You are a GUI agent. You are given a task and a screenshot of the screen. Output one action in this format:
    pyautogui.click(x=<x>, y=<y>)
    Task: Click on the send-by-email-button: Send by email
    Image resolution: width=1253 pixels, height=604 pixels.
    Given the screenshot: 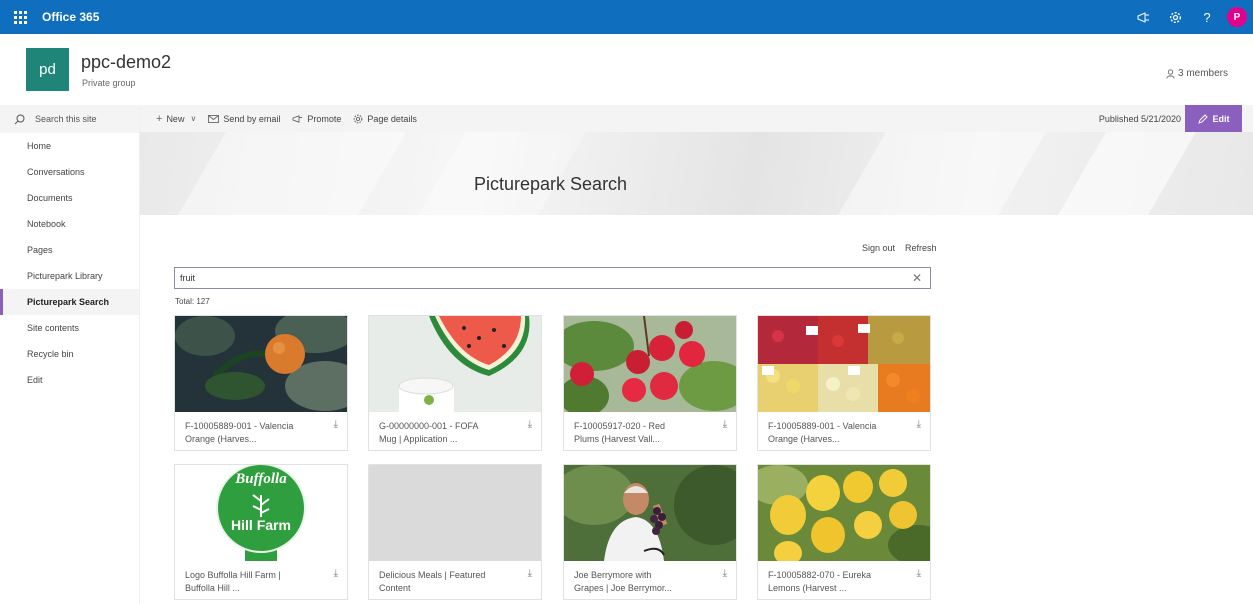 What is the action you would take?
    pyautogui.click(x=244, y=119)
    